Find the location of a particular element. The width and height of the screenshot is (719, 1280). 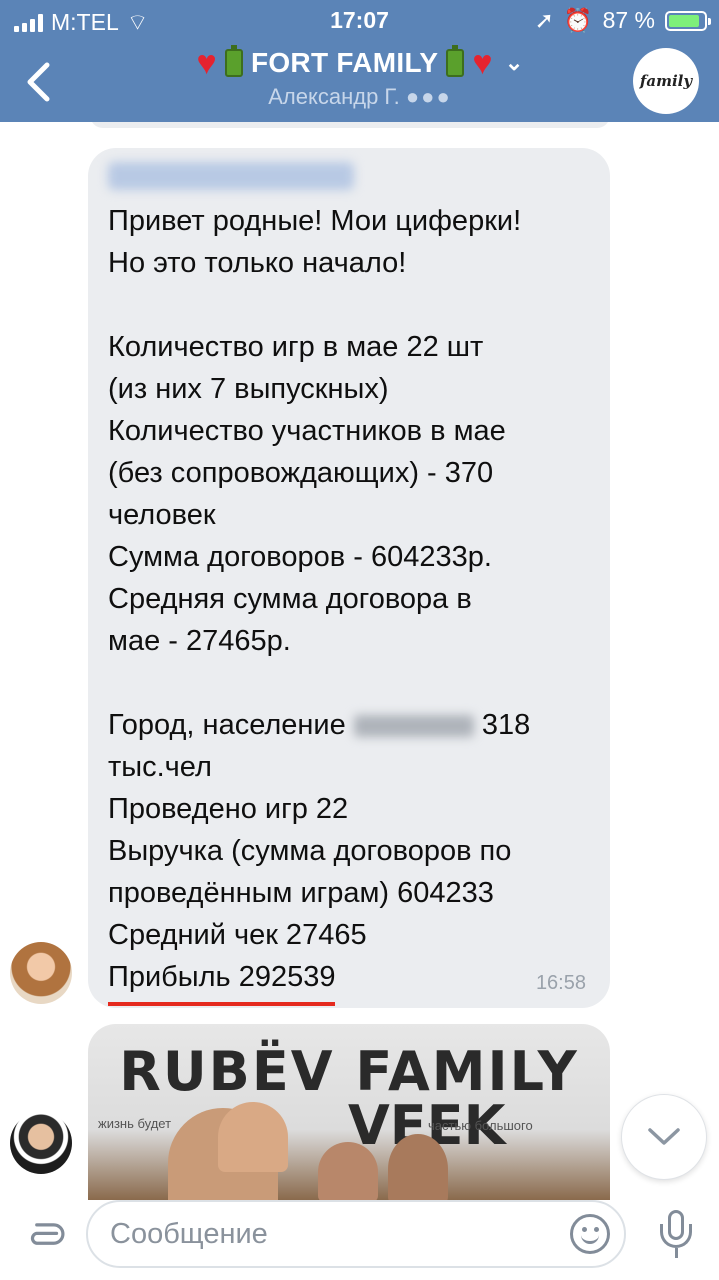

message-line: Средний чек 27465 is located at coordinates (237, 935).